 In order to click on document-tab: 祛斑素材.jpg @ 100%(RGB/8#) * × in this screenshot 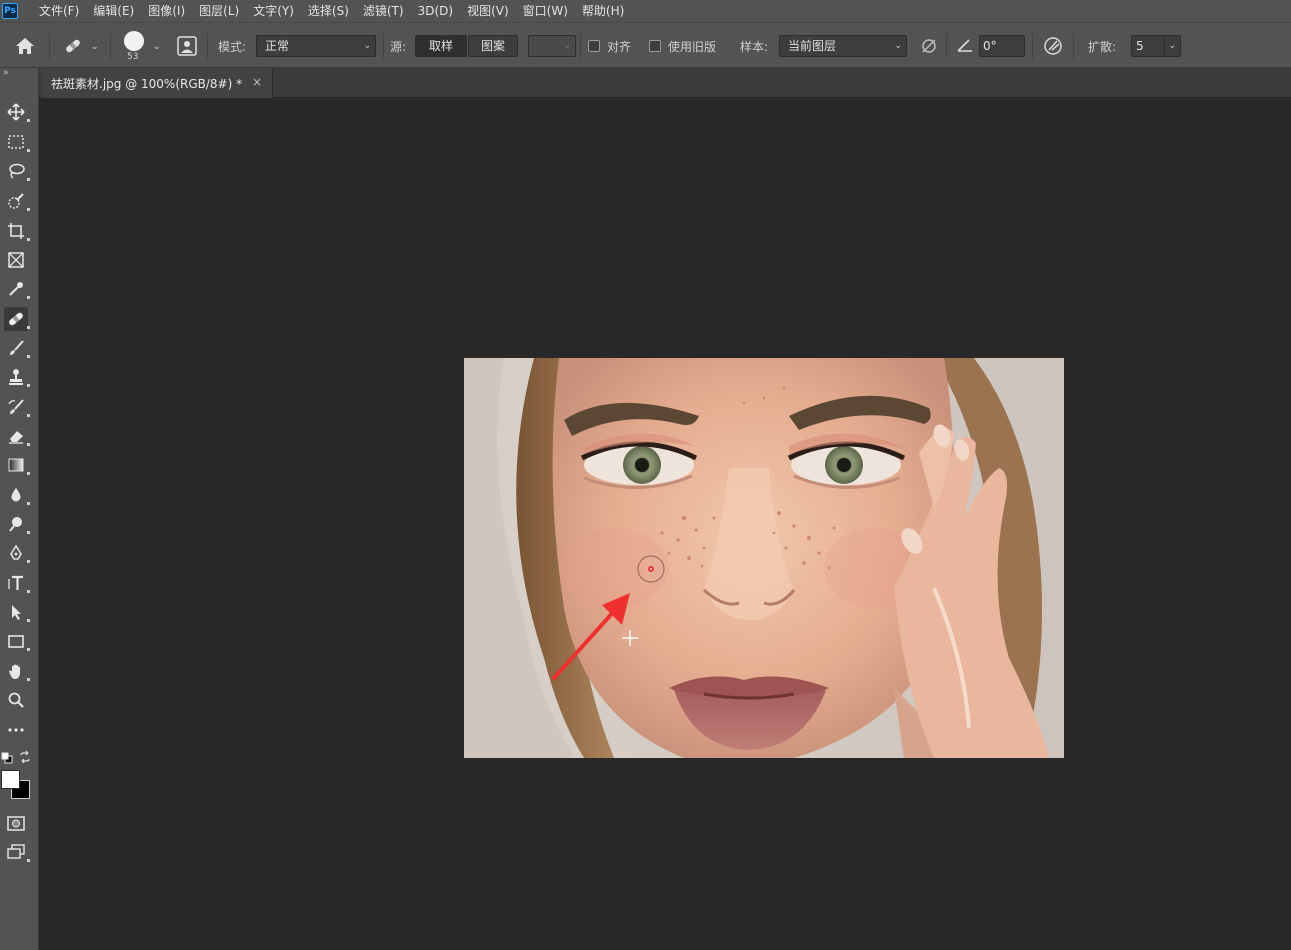, I will do `click(157, 83)`.